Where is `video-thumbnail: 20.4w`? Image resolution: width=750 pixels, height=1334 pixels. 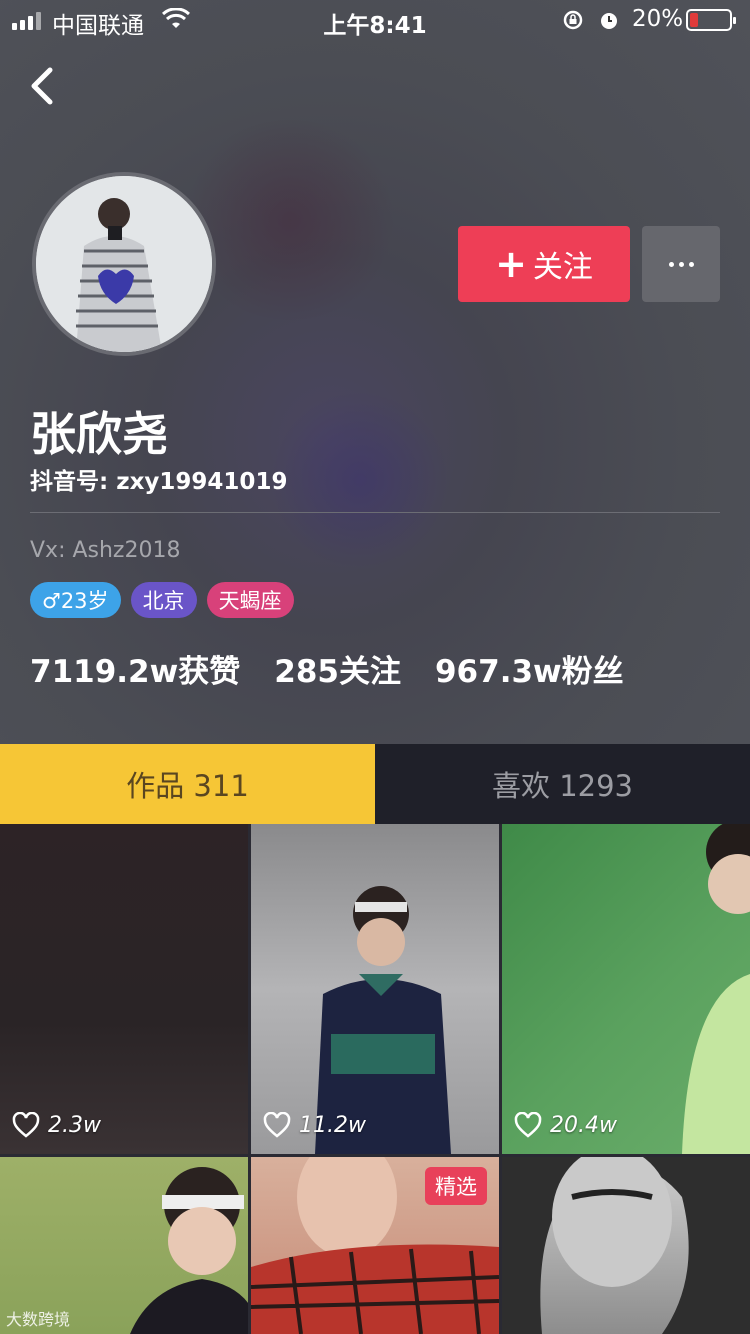
video-thumbnail: 20.4w is located at coordinates (626, 989).